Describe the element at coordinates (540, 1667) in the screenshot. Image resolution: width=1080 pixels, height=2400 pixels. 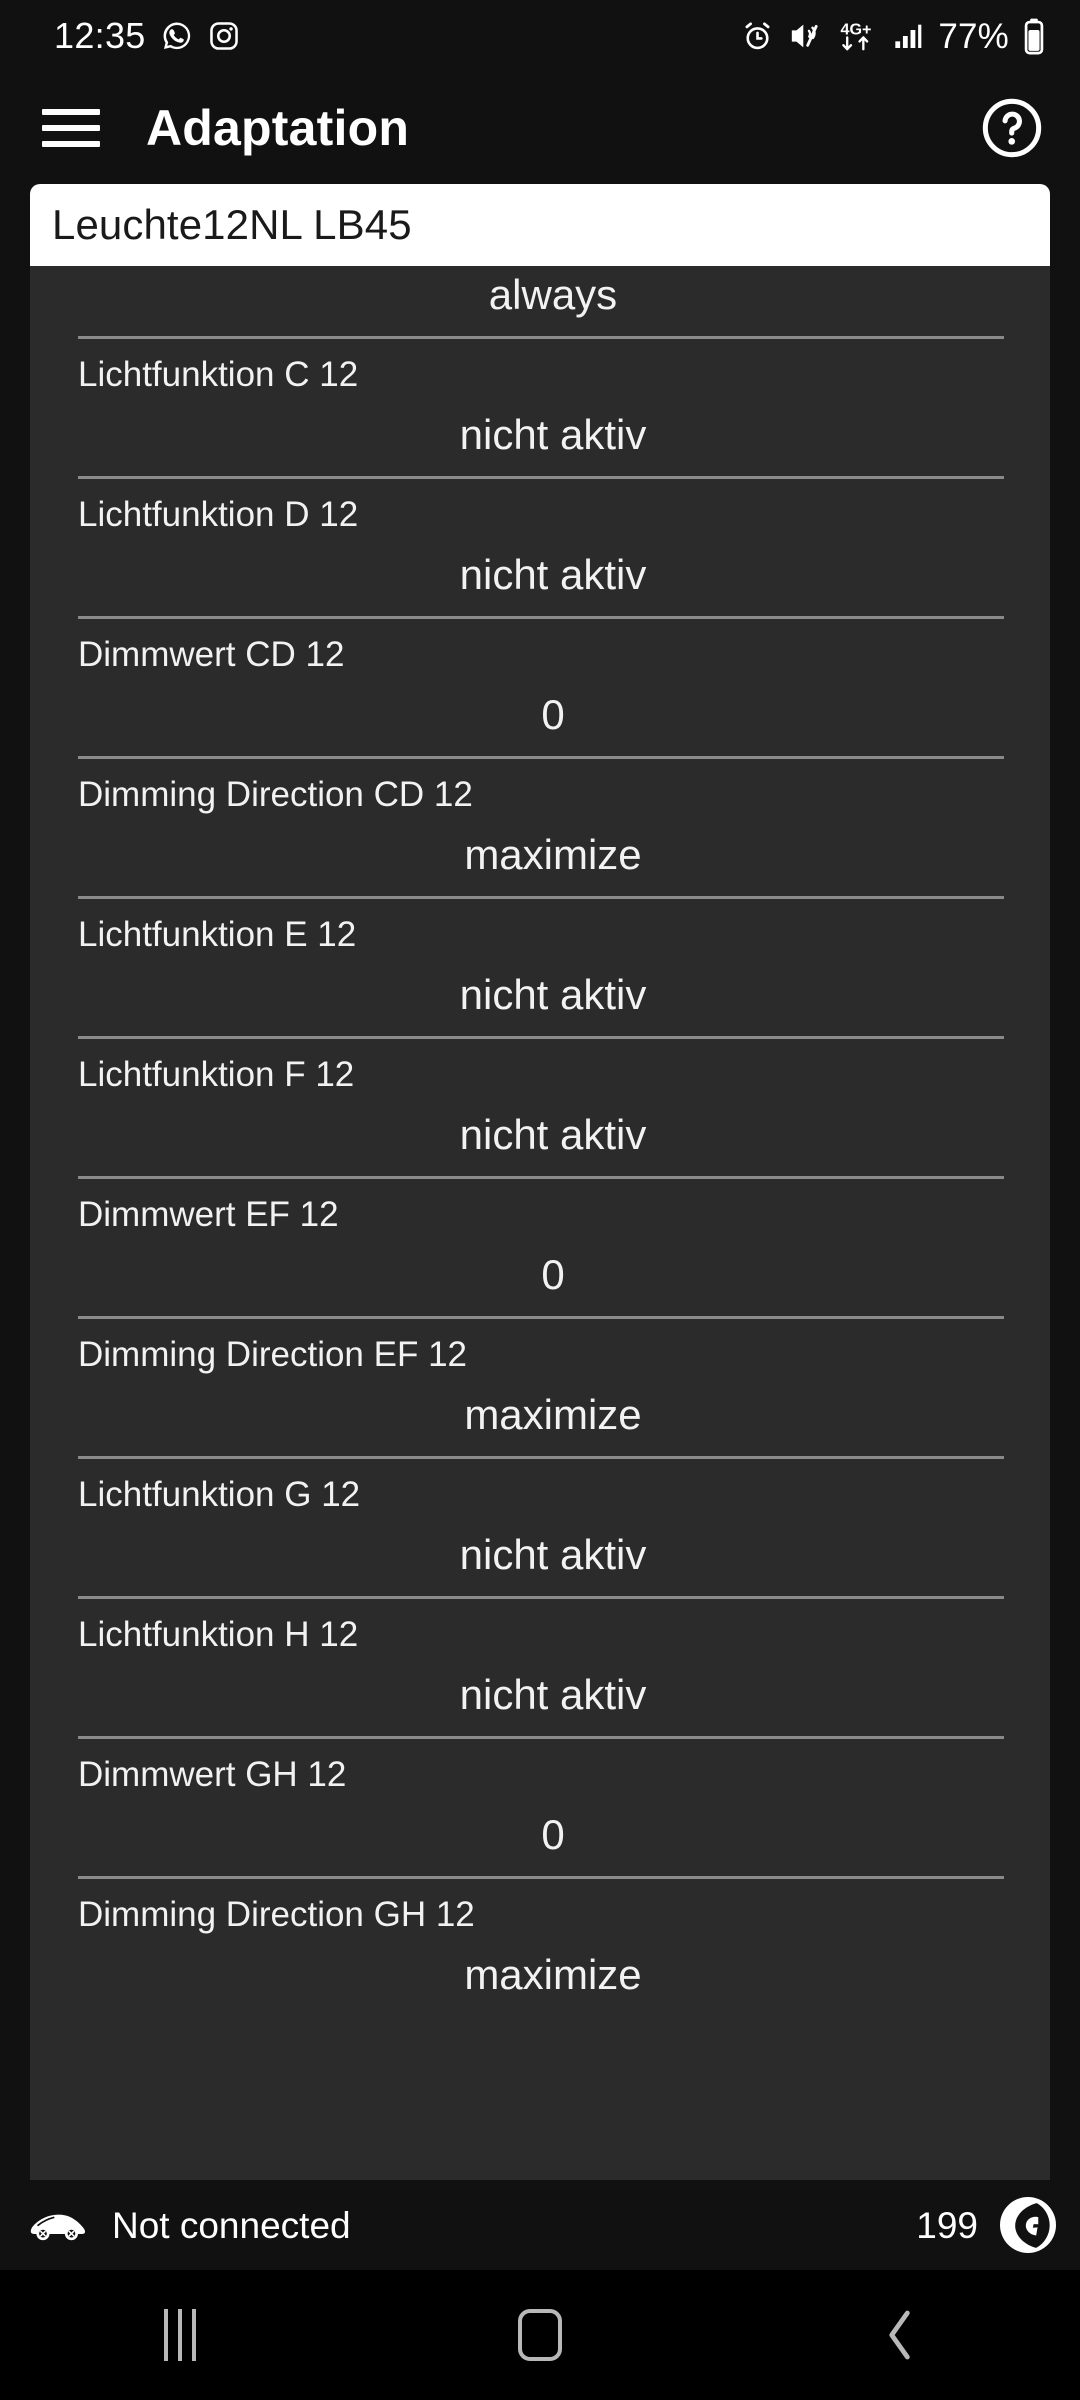
I see `list-item: Lichtfunktion H 12 nicht aktiv` at that location.